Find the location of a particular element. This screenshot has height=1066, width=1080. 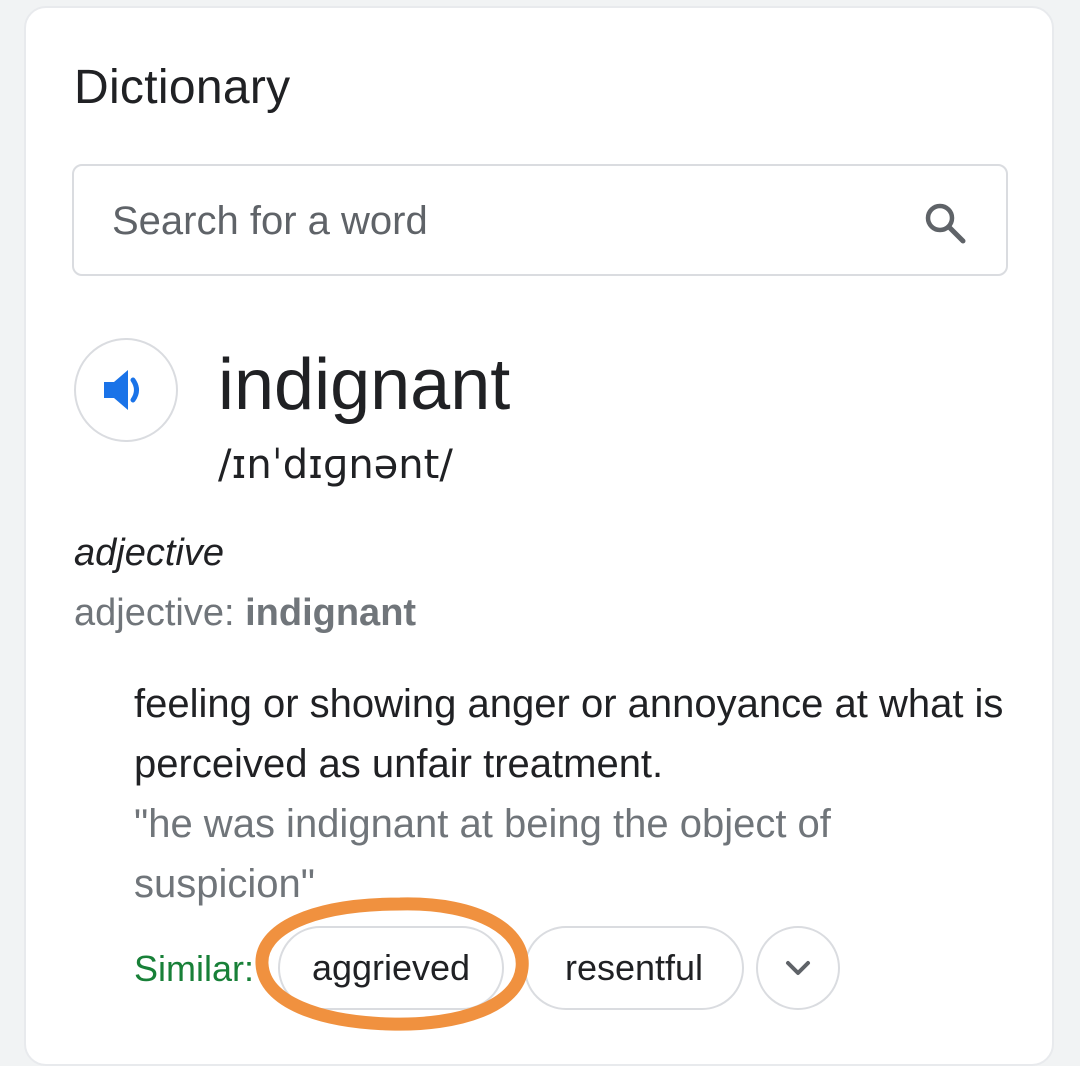

expand-synonyms-button is located at coordinates (798, 968).